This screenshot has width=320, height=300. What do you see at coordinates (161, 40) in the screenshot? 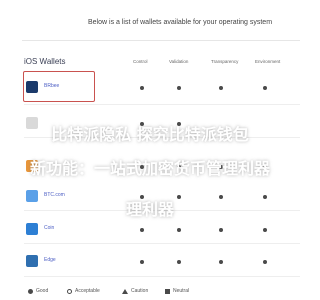
I see `header-divider` at bounding box center [161, 40].